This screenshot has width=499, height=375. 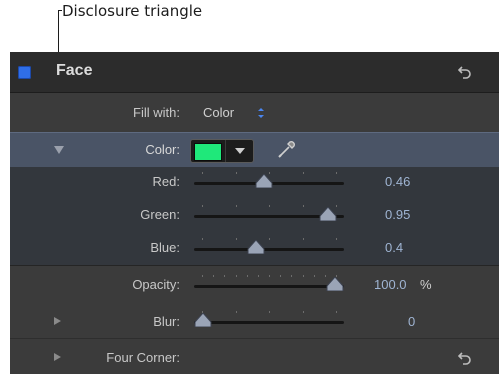 I want to click on fill-with-row: Fill with: Color, so click(x=254, y=112).